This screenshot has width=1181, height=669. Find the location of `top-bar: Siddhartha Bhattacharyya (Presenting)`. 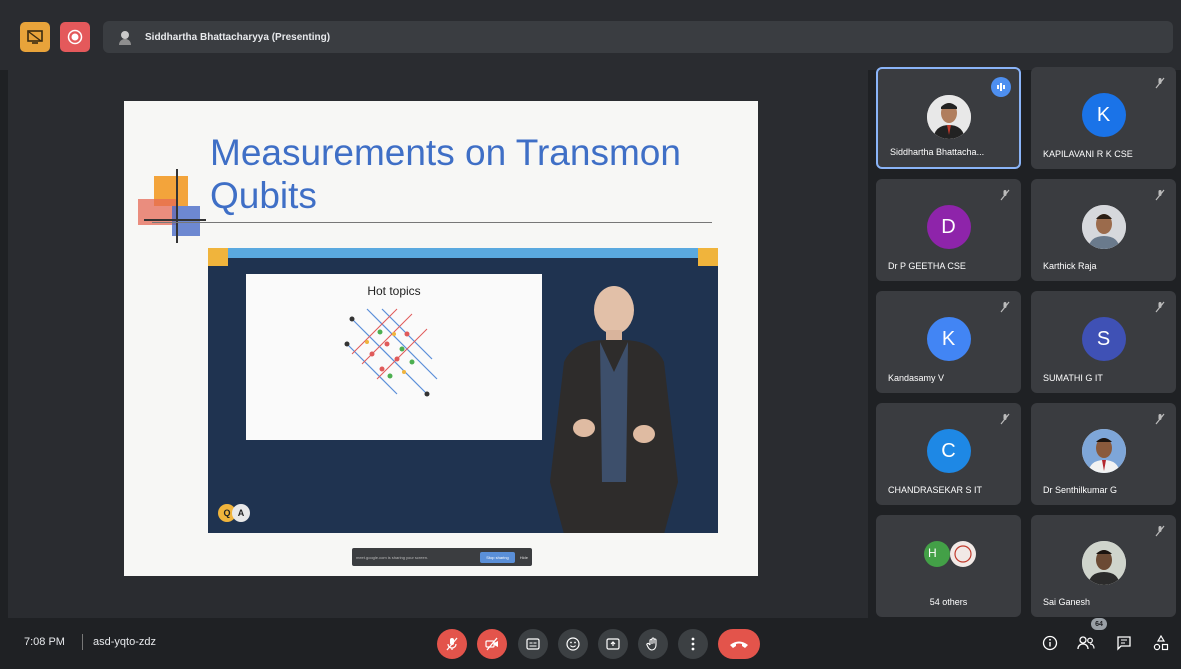

top-bar: Siddhartha Bhattacharyya (Presenting) is located at coordinates (590, 35).